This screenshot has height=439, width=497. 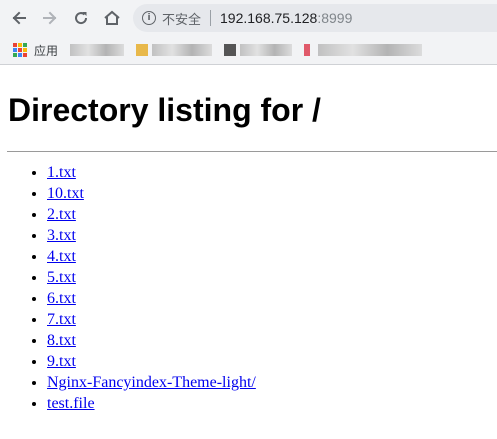 What do you see at coordinates (65, 193) in the screenshot?
I see `file-link: 10.txt` at bounding box center [65, 193].